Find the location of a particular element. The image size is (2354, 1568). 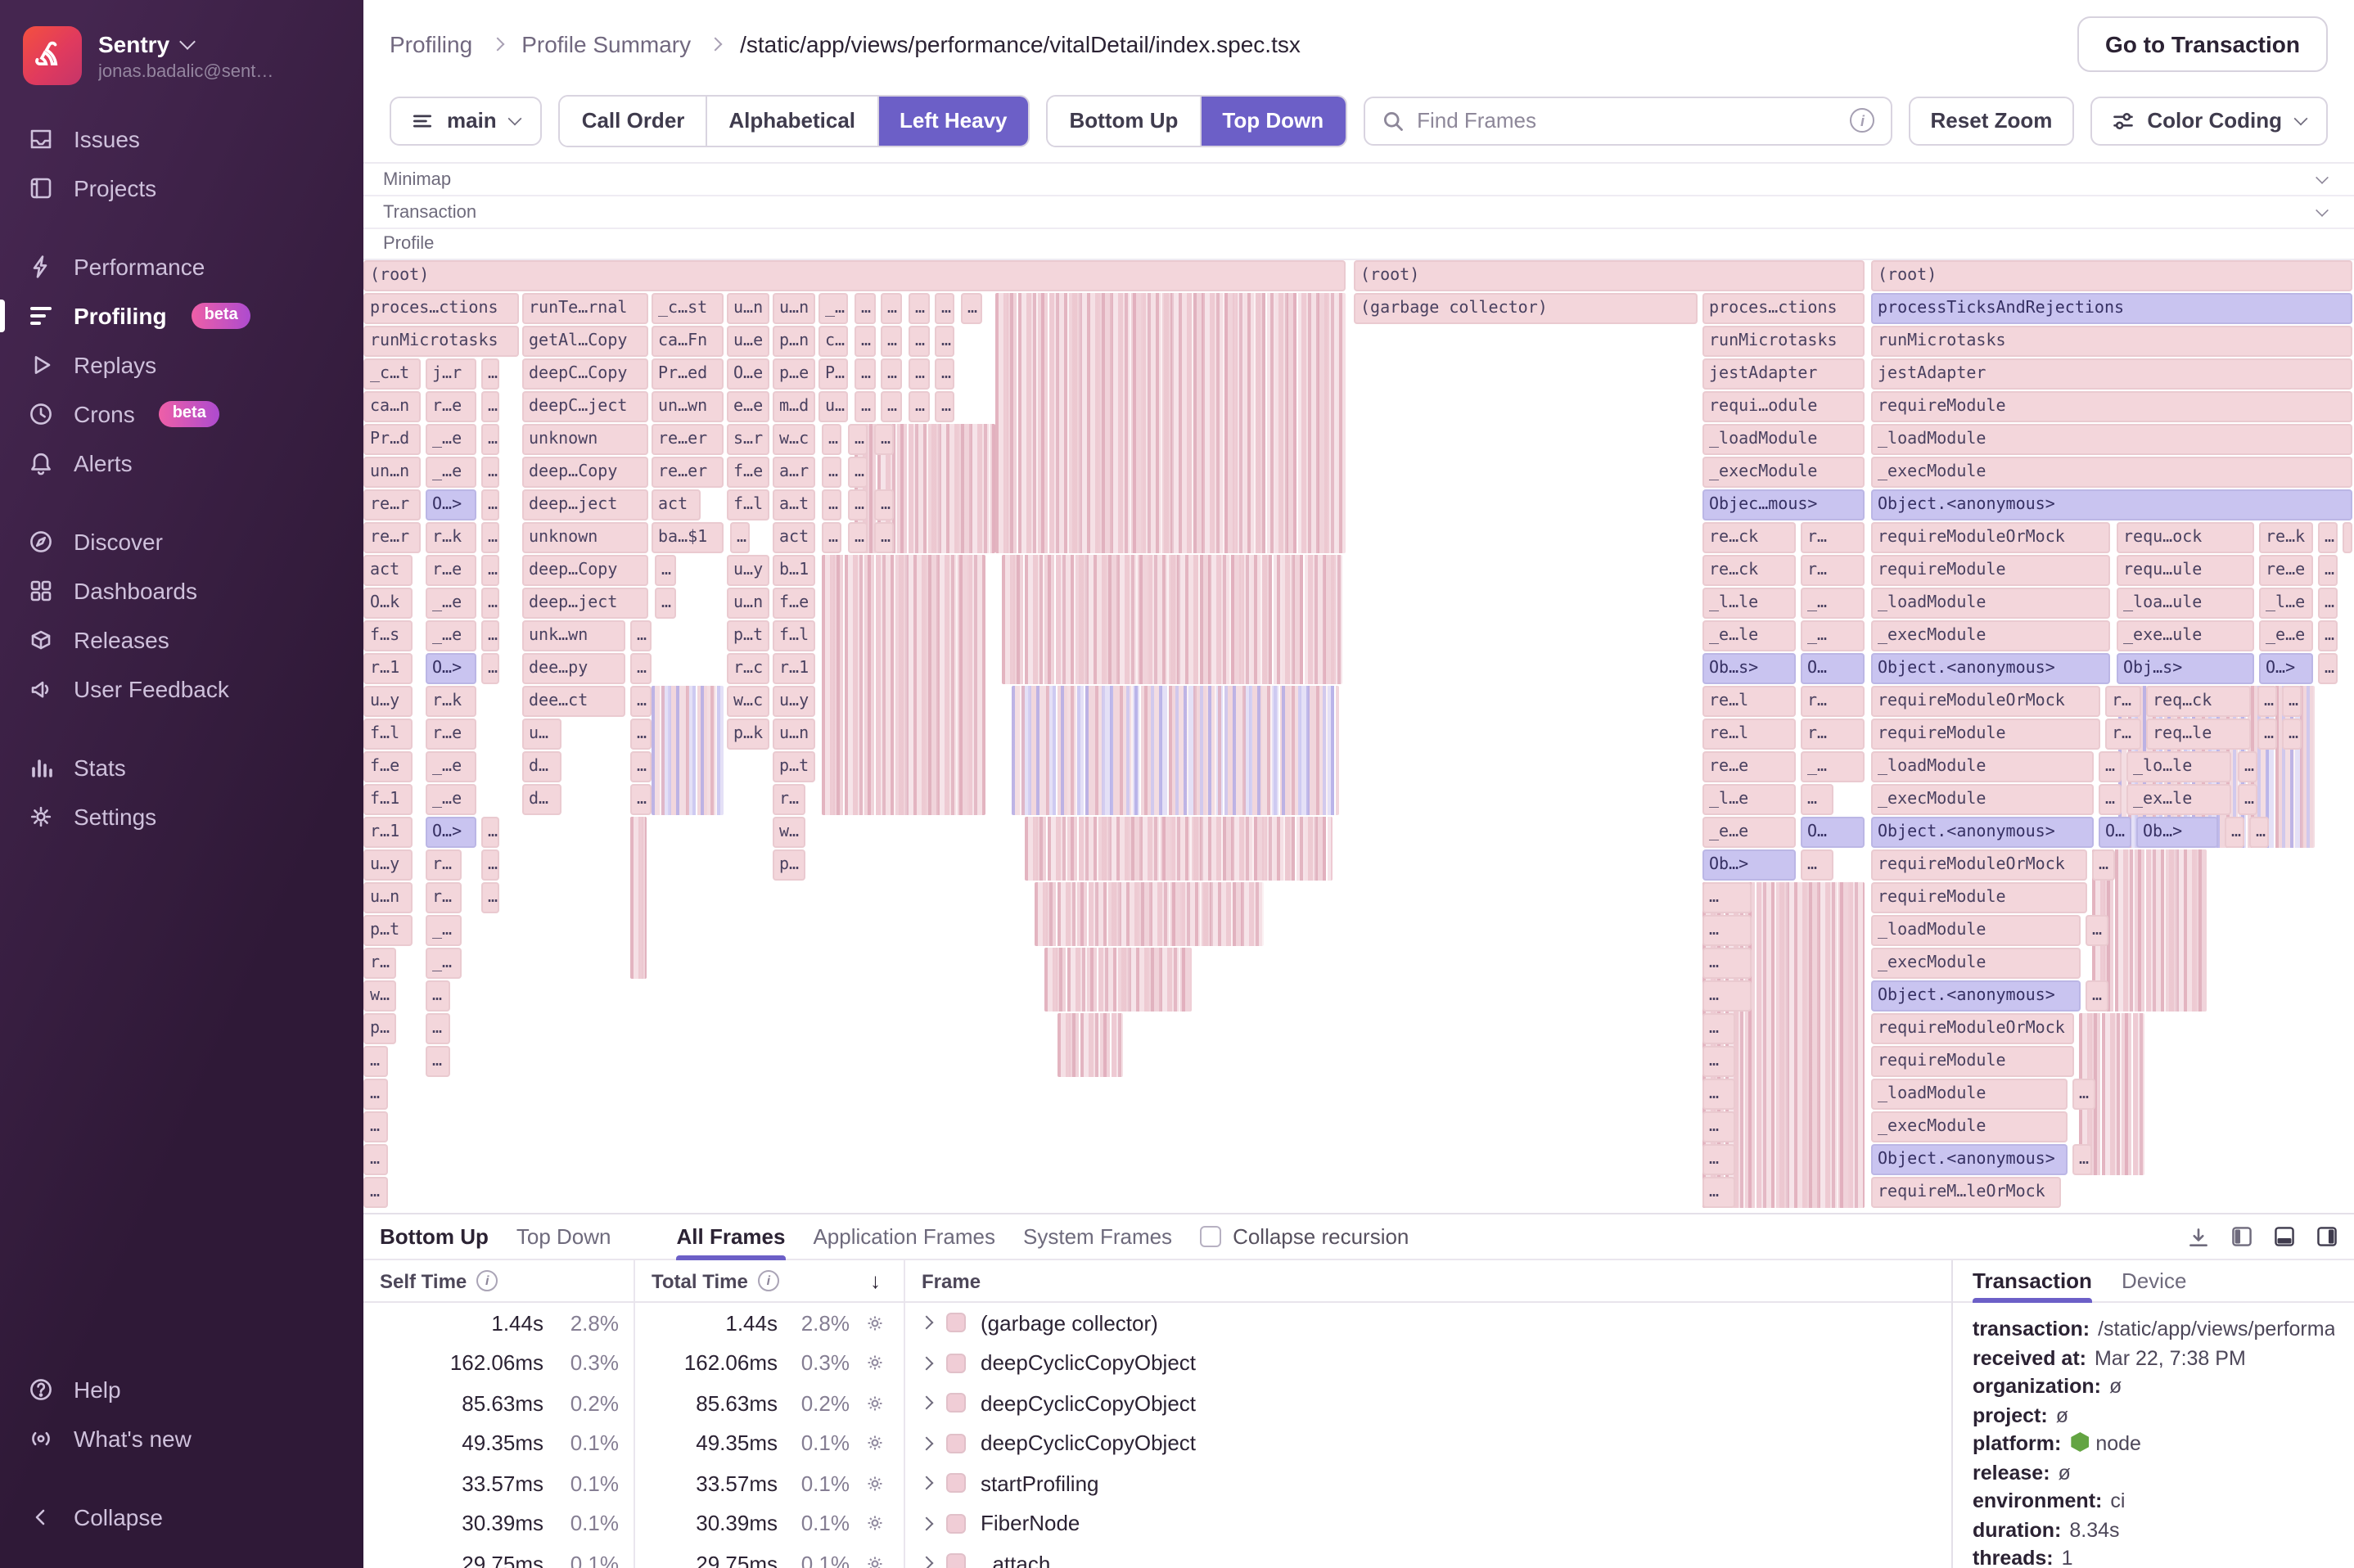

sidebar-item-stats: Stats is located at coordinates (181, 767).